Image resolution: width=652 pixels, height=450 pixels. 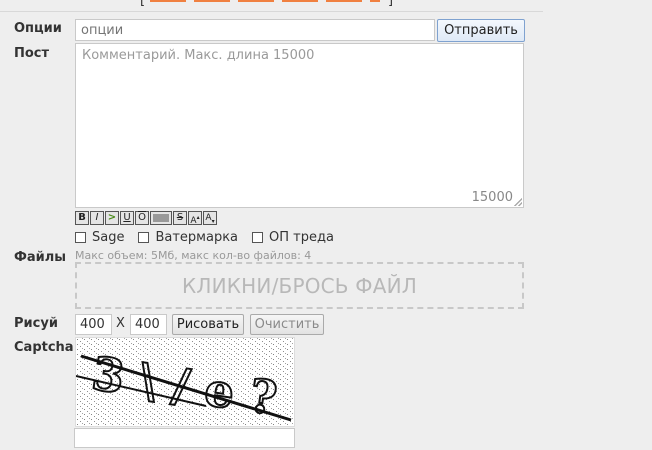 What do you see at coordinates (36, 323) in the screenshot?
I see `draw-label: Рисуй` at bounding box center [36, 323].